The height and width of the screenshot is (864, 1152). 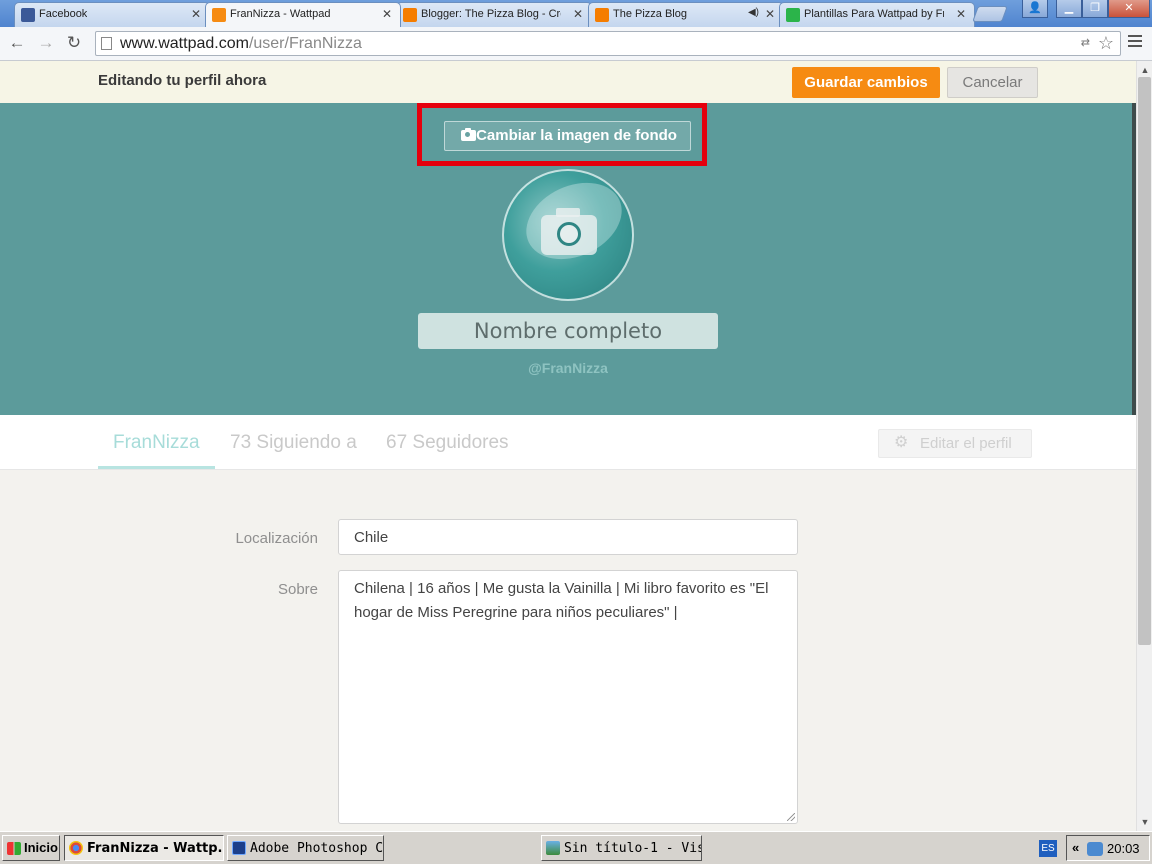 I want to click on active-tab-underline, so click(x=156, y=467).